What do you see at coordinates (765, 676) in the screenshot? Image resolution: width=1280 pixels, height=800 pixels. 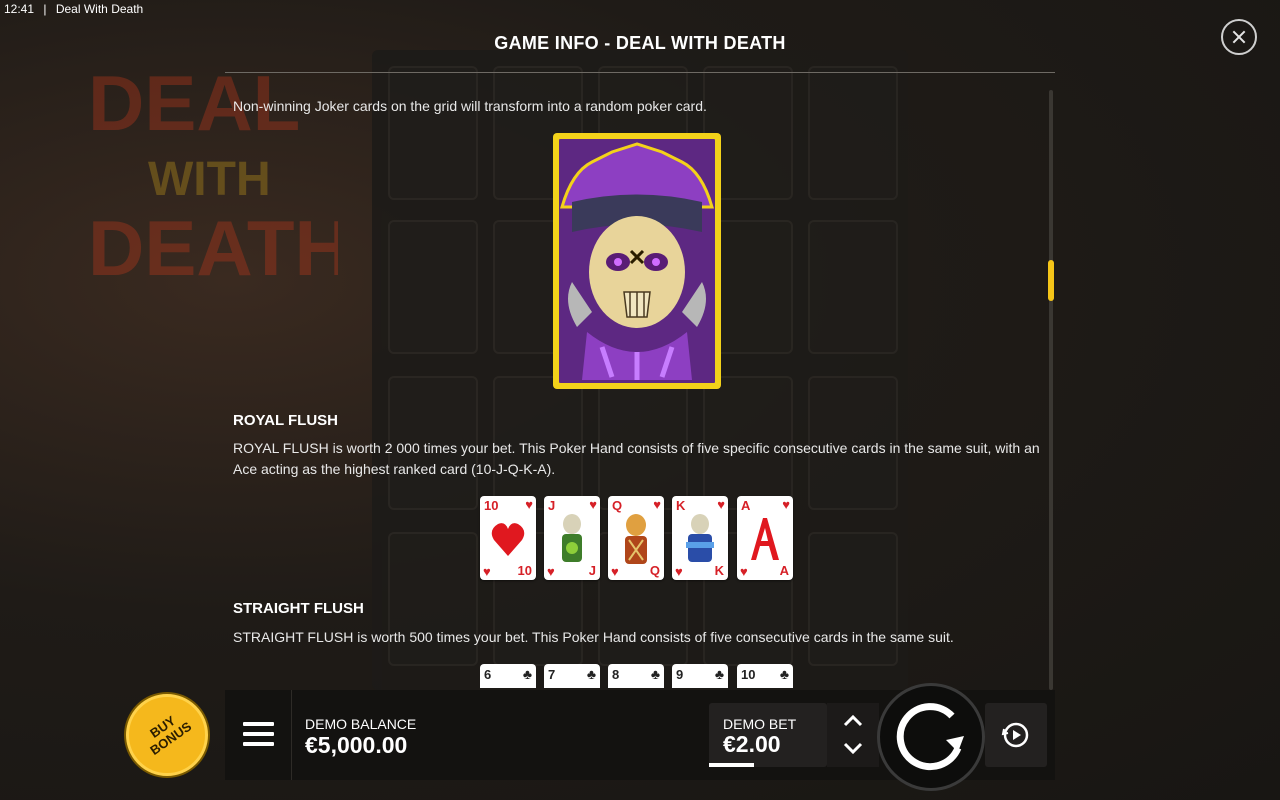 I see `card-10-clubs: 10 ♣` at bounding box center [765, 676].